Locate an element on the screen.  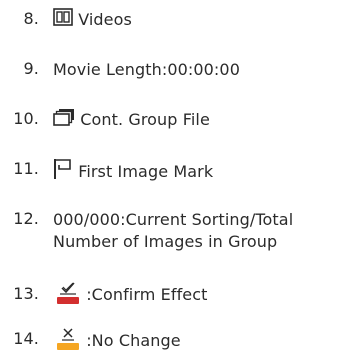
item-label: :Confirm Effect is located at coordinates (147, 294).